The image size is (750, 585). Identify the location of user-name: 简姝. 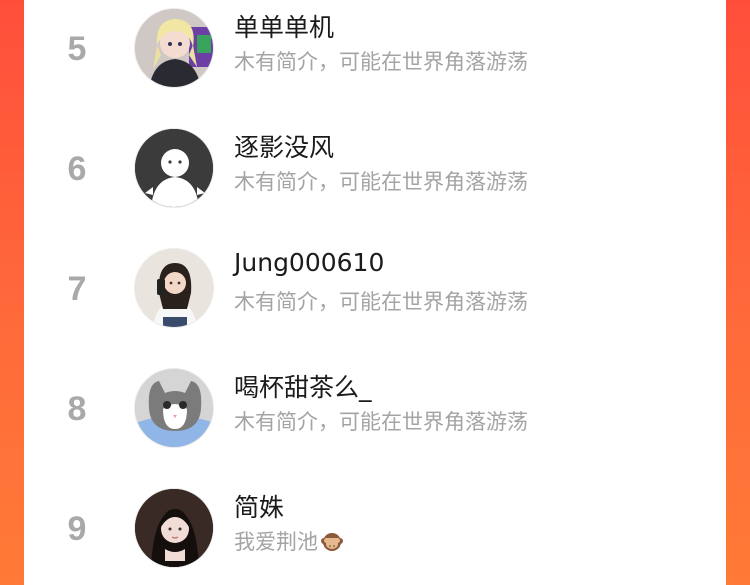
(259, 507).